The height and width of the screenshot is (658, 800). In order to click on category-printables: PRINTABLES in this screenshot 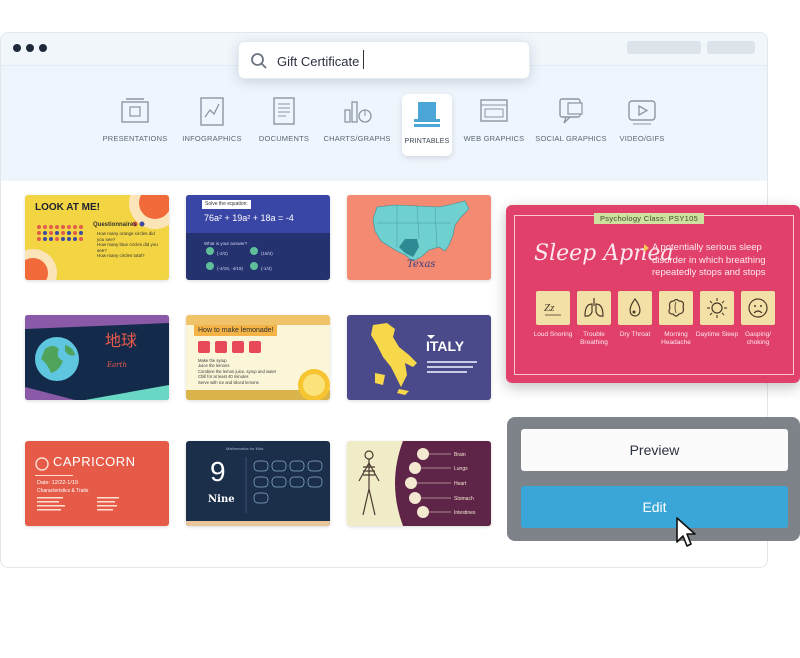, I will do `click(427, 125)`.